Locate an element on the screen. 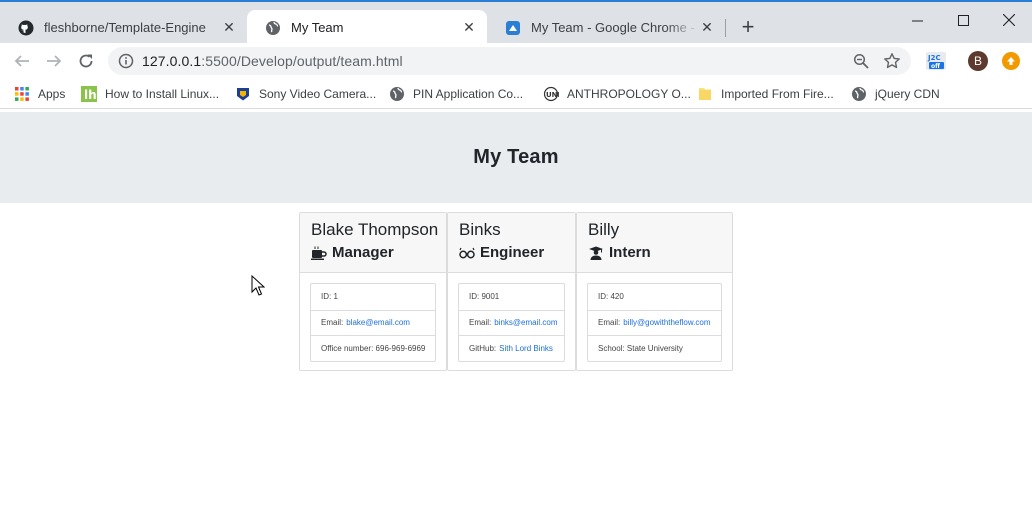 This screenshot has width=1032, height=506. bookmark-jquery-cdn: jQuery CDN is located at coordinates (895, 94).